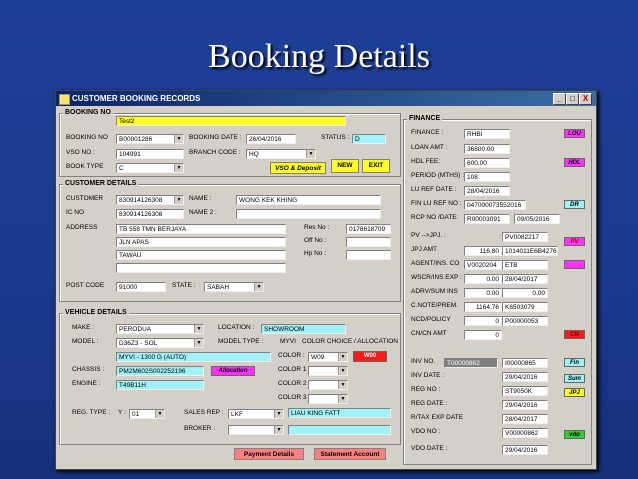 The image size is (638, 479). What do you see at coordinates (201, 268) in the screenshot?
I see `address-line4-field` at bounding box center [201, 268].